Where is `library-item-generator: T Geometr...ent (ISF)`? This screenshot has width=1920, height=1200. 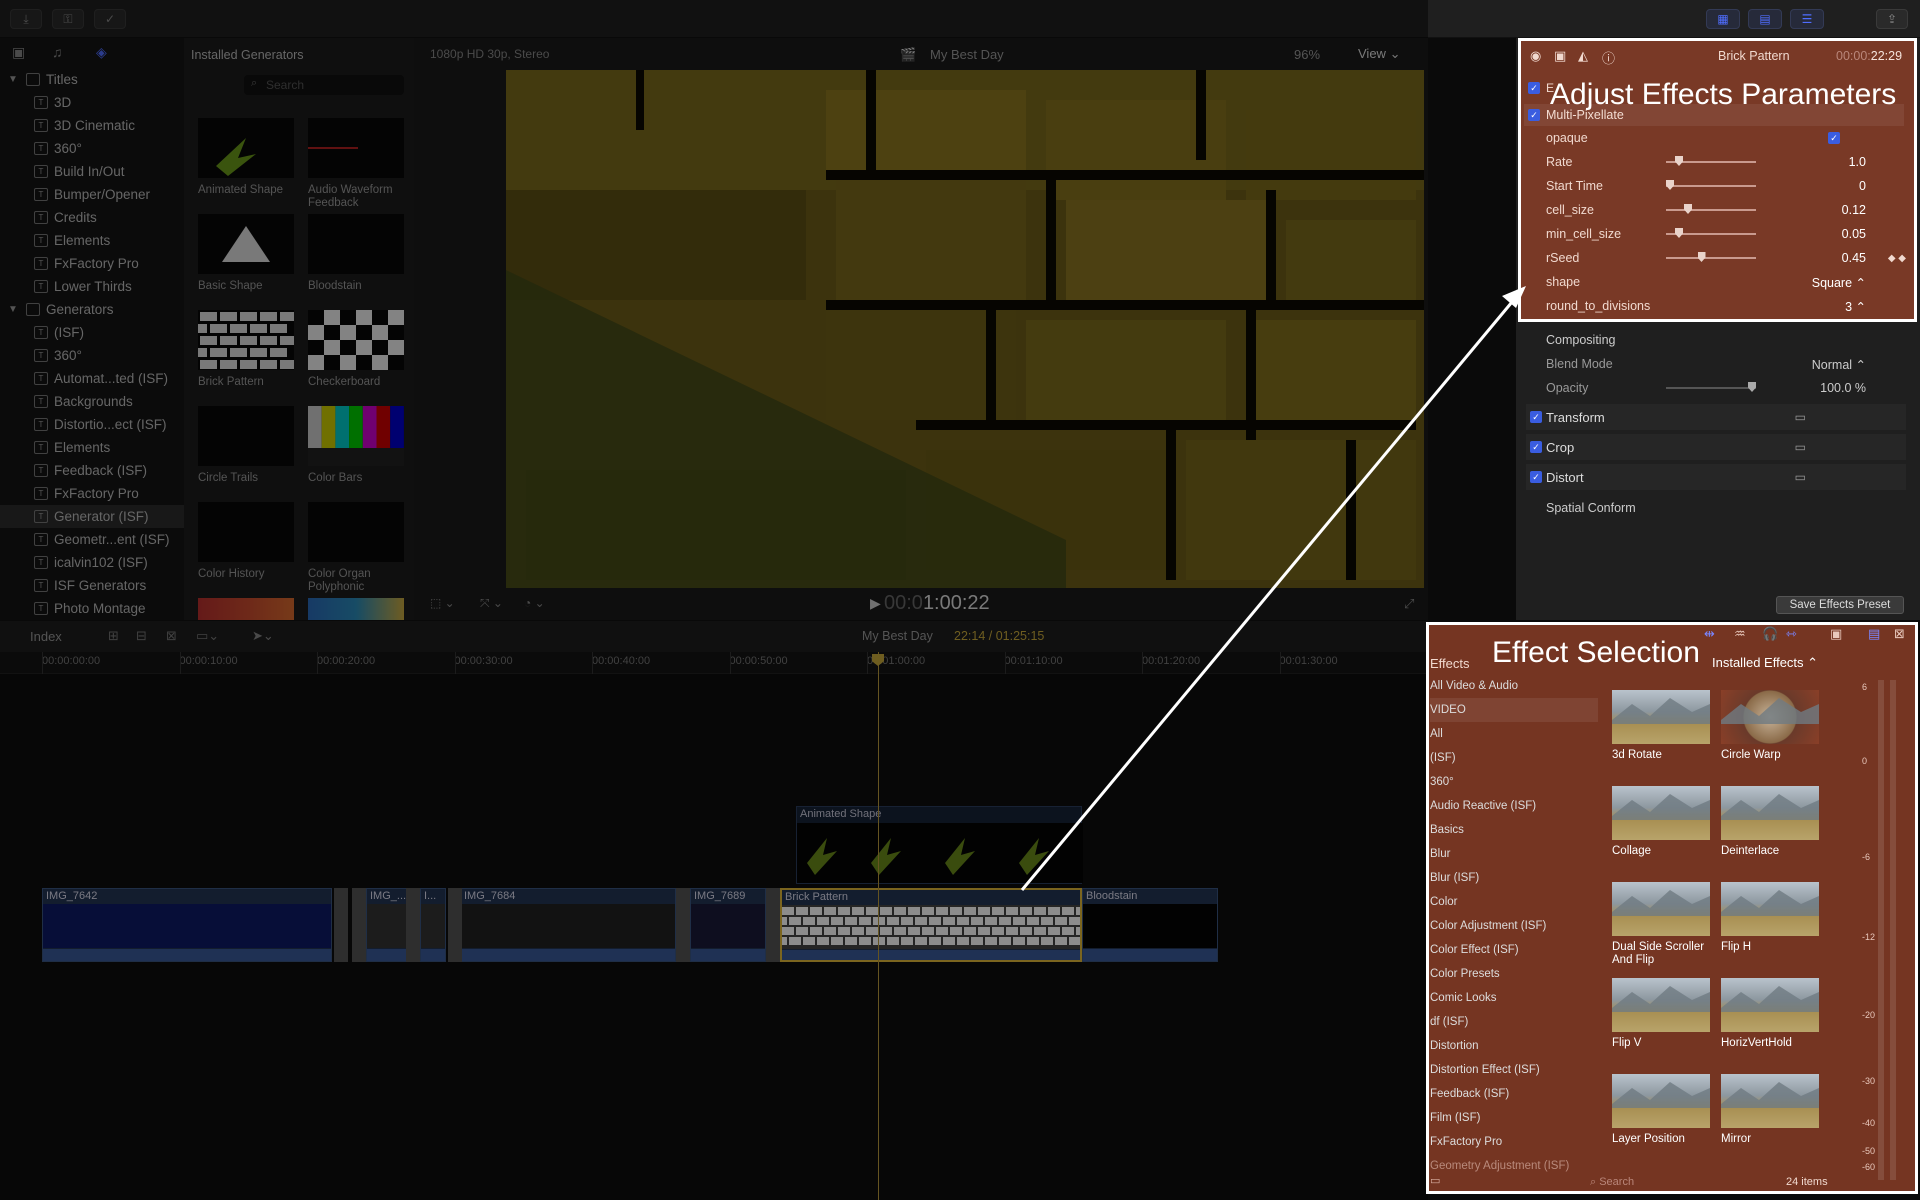 library-item-generator: T Geometr...ent (ISF) is located at coordinates (92, 539).